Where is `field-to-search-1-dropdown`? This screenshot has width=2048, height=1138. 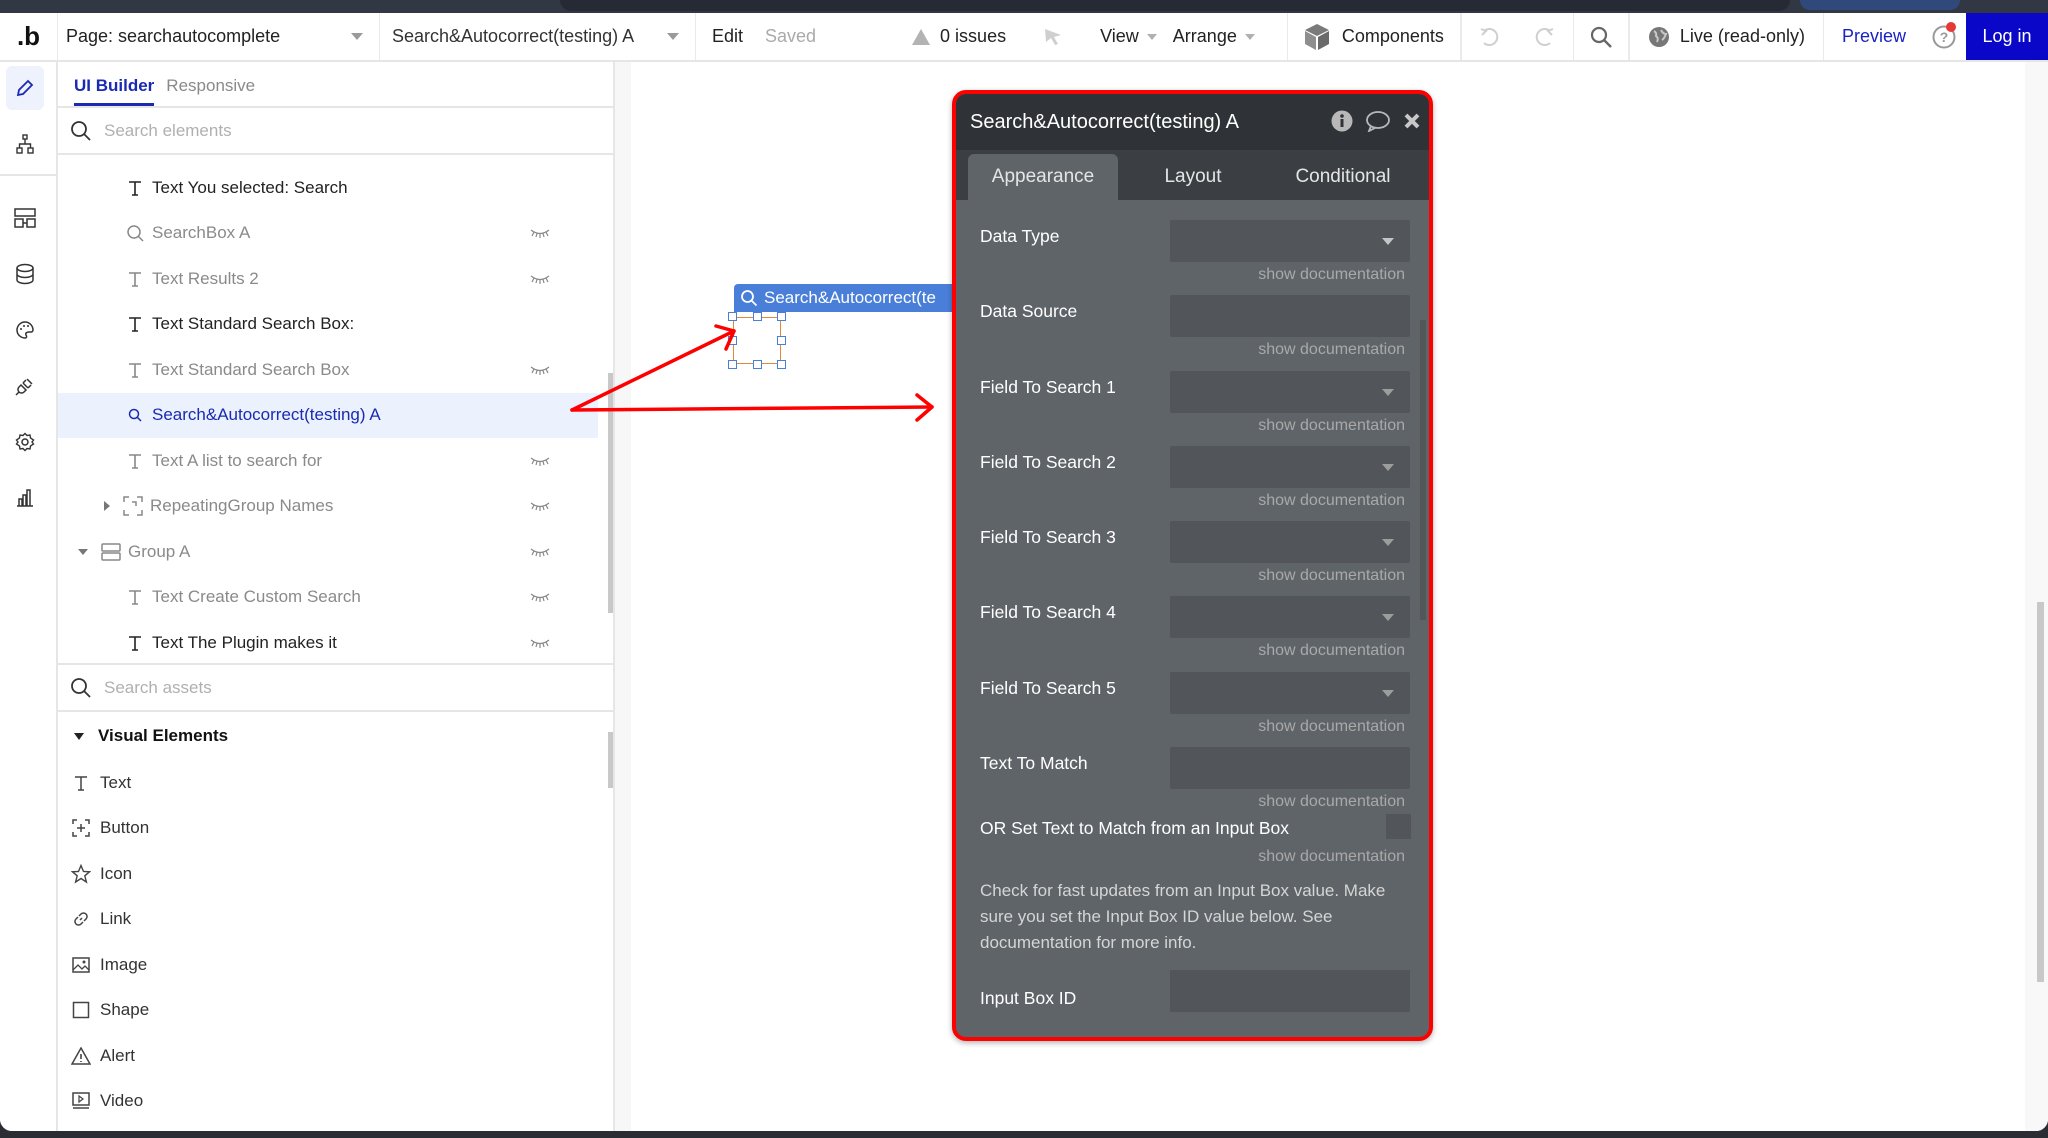
field-to-search-1-dropdown is located at coordinates (1290, 391).